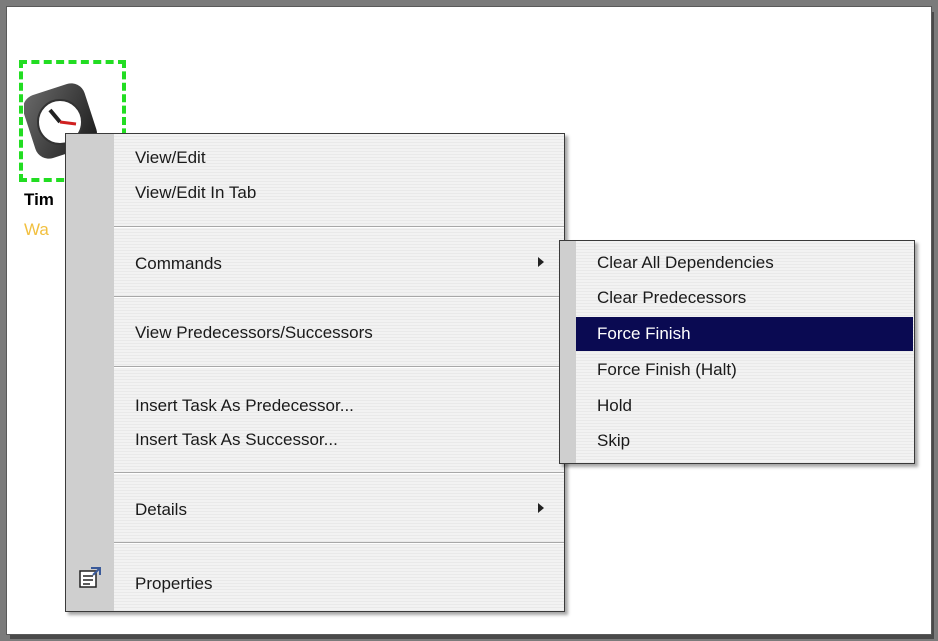  I want to click on task-node-status: Wa, so click(36, 229).